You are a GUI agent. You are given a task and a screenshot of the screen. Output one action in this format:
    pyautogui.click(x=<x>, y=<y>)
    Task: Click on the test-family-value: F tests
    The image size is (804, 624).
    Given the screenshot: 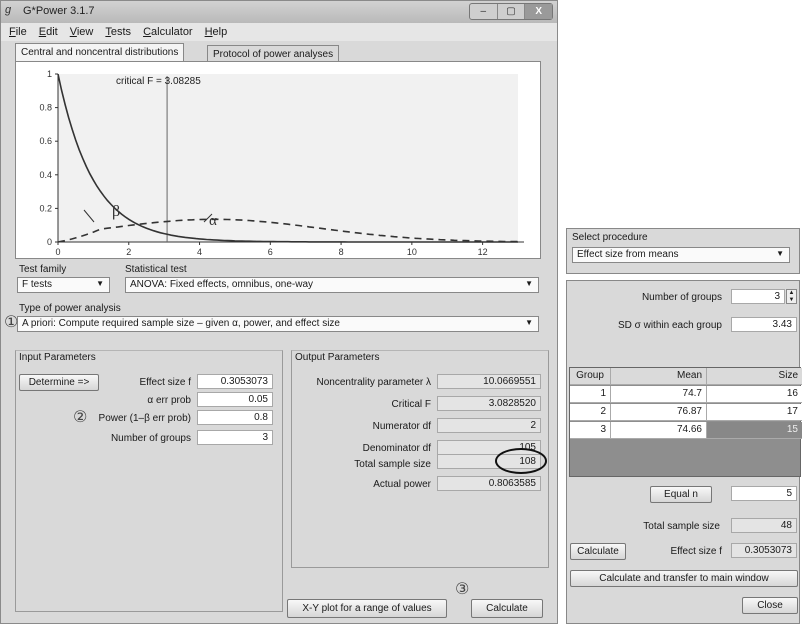 What is the action you would take?
    pyautogui.click(x=37, y=284)
    